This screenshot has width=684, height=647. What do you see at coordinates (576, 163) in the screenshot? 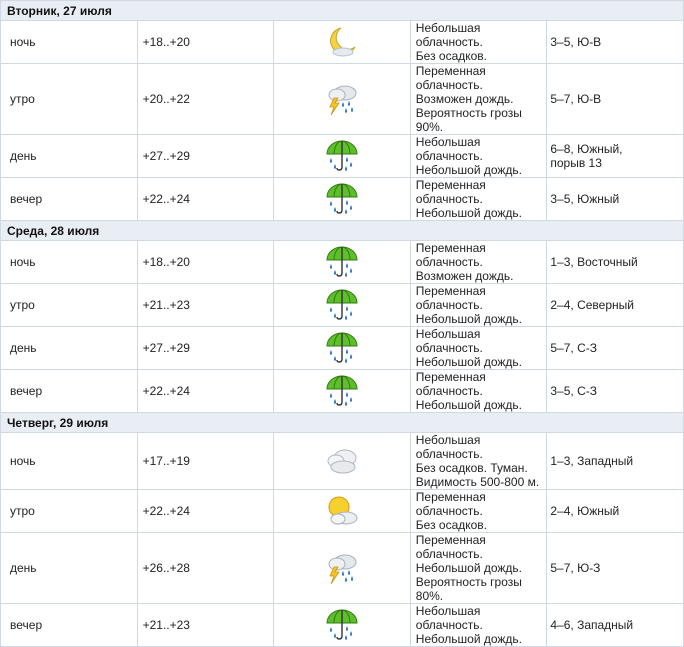
I see `wind-line-2: порыв 13` at bounding box center [576, 163].